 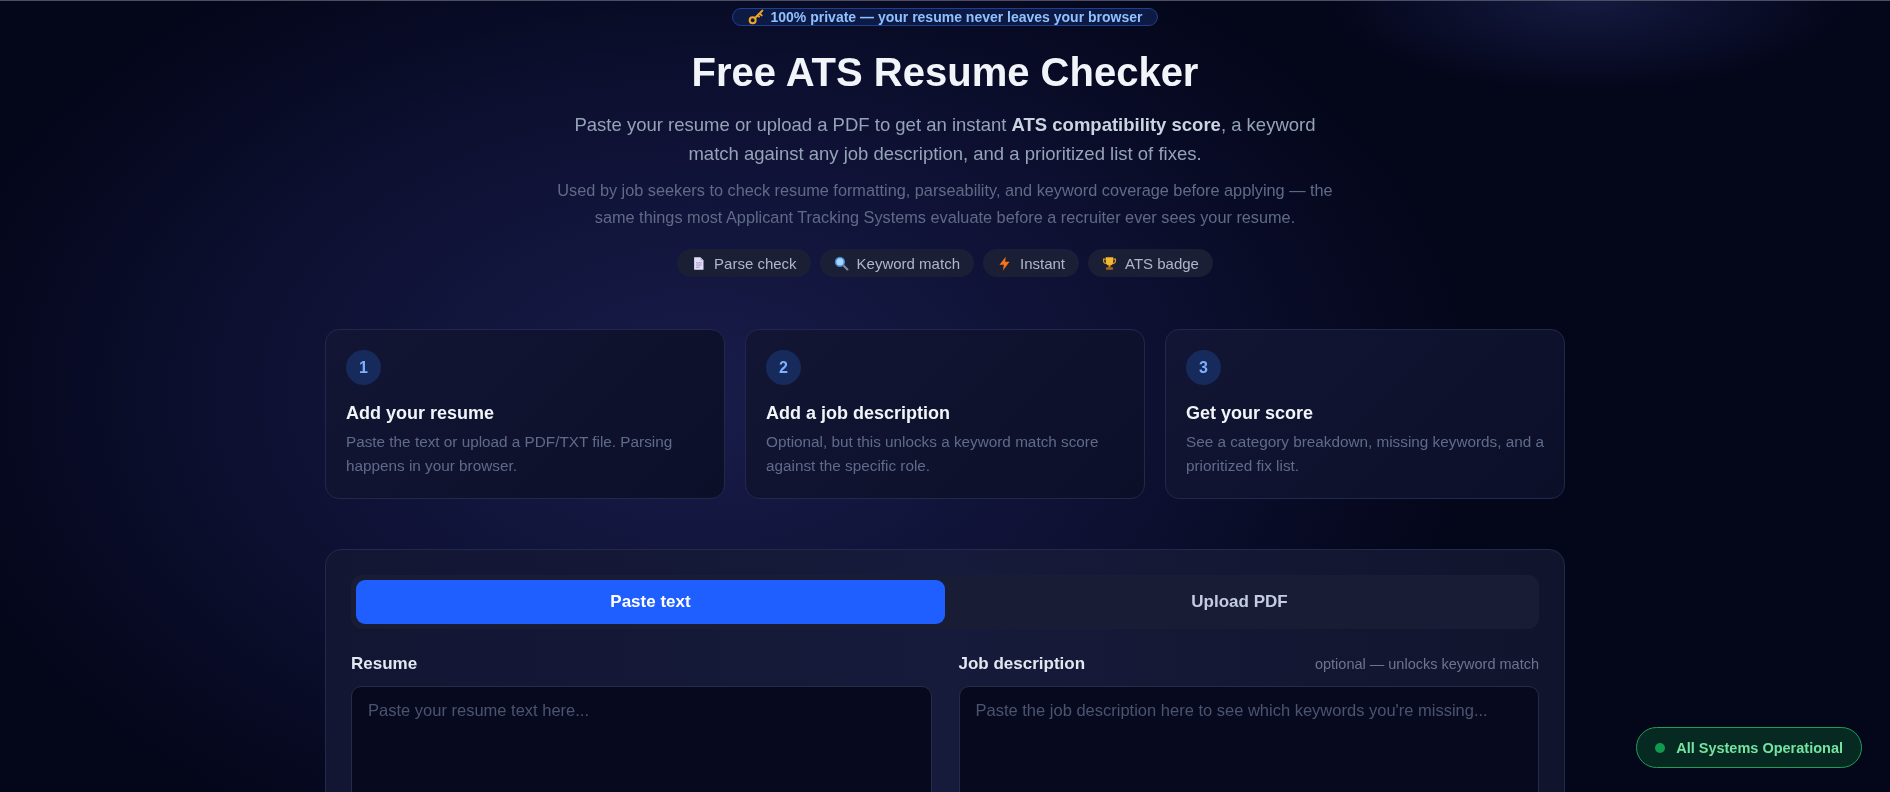 I want to click on chip-label: Parse check, so click(x=755, y=263).